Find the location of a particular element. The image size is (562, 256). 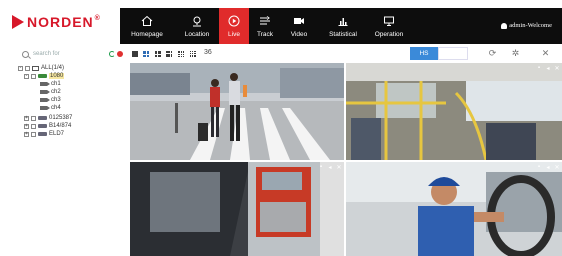

monitor-icon is located at coordinates (389, 21).